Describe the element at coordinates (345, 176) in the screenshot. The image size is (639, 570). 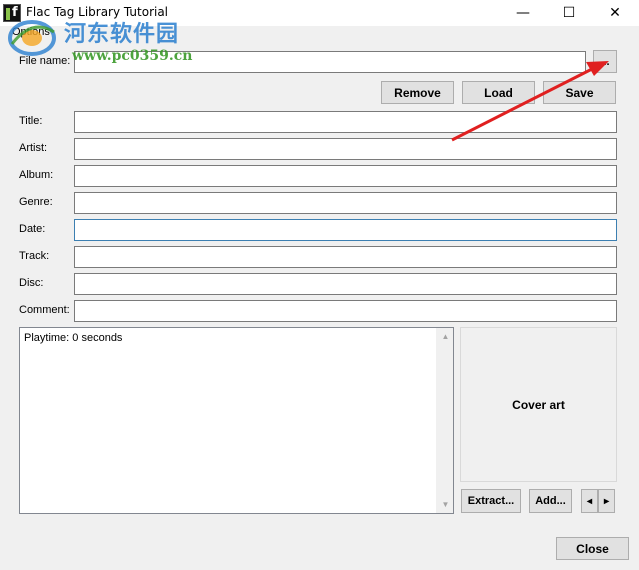
I see `album-input` at that location.